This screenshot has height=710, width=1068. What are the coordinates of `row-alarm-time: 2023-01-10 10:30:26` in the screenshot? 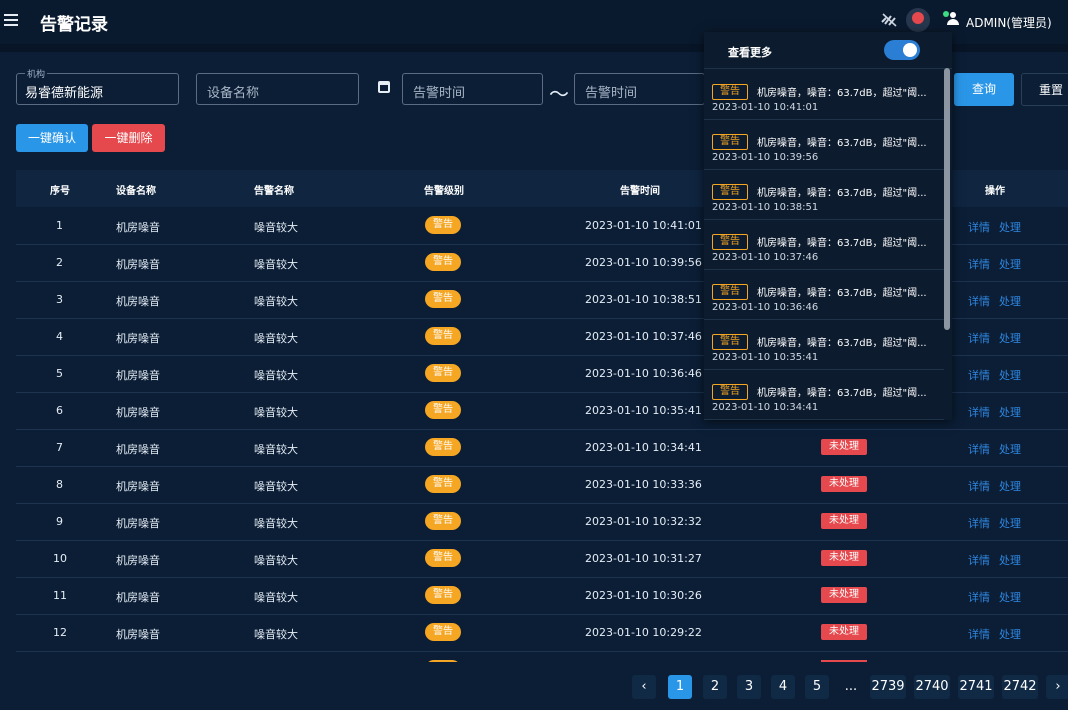 It's located at (643, 595).